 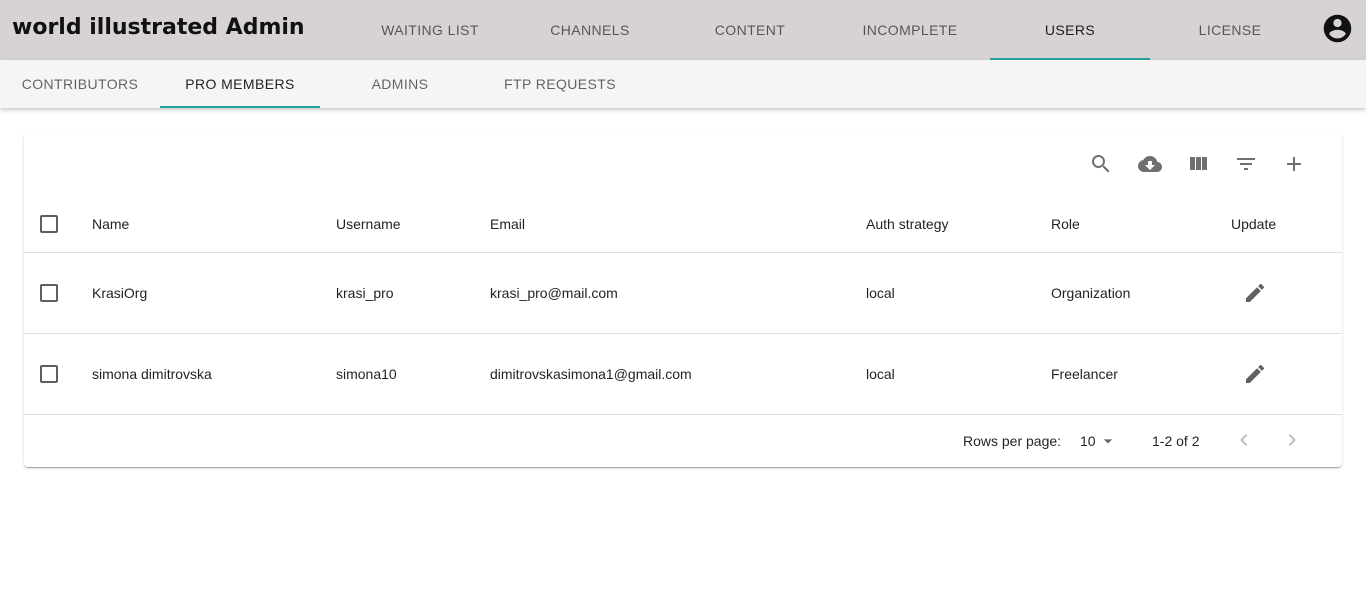 I want to click on account-circle-icon, so click(x=1337, y=28).